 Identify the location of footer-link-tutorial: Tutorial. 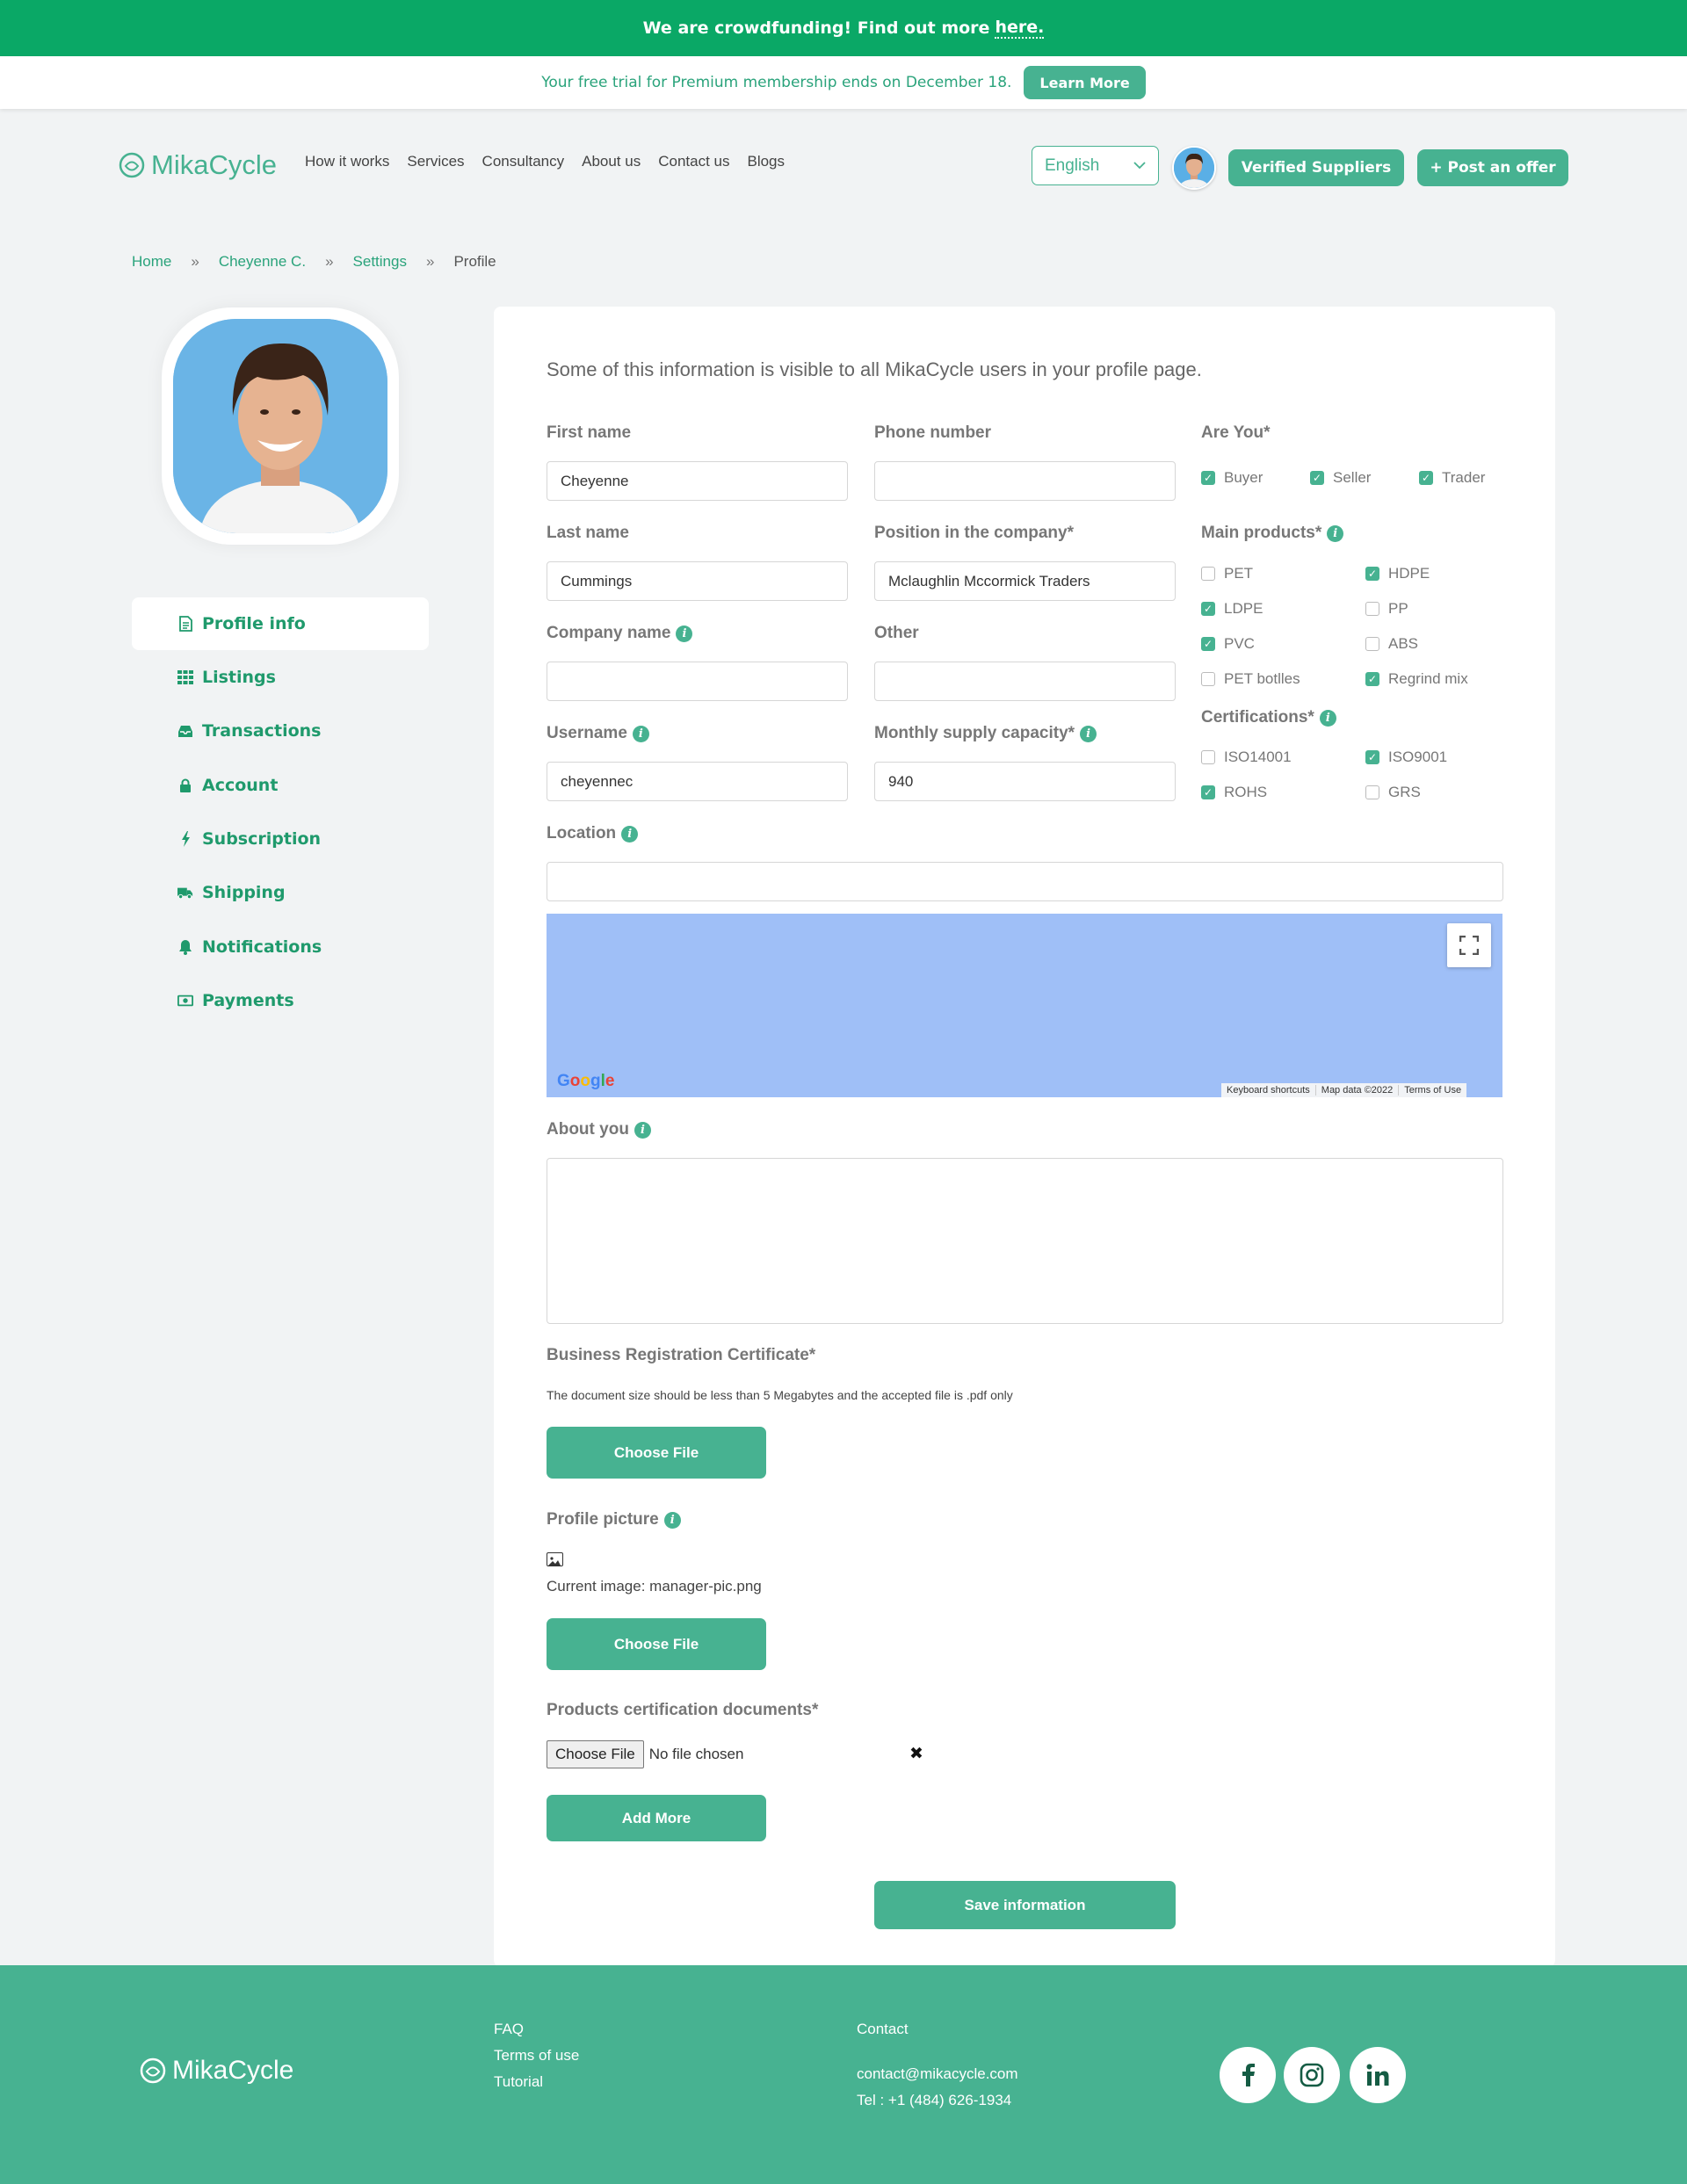
(518, 2082).